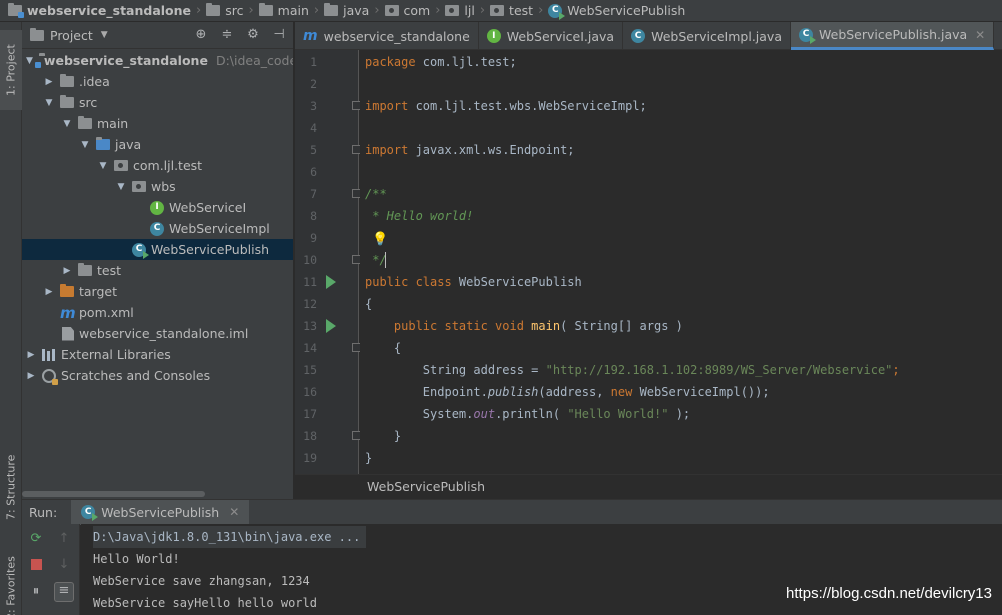 The height and width of the screenshot is (615, 1002). What do you see at coordinates (64, 539) in the screenshot?
I see `arrow-up-icon: ↑` at bounding box center [64, 539].